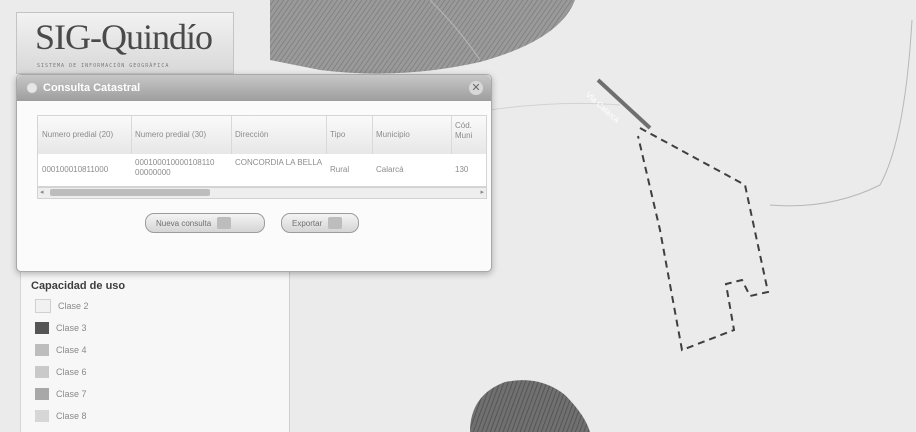 The image size is (916, 432). I want to click on table-cell: 000100010000108110 00000000, so click(175, 167).